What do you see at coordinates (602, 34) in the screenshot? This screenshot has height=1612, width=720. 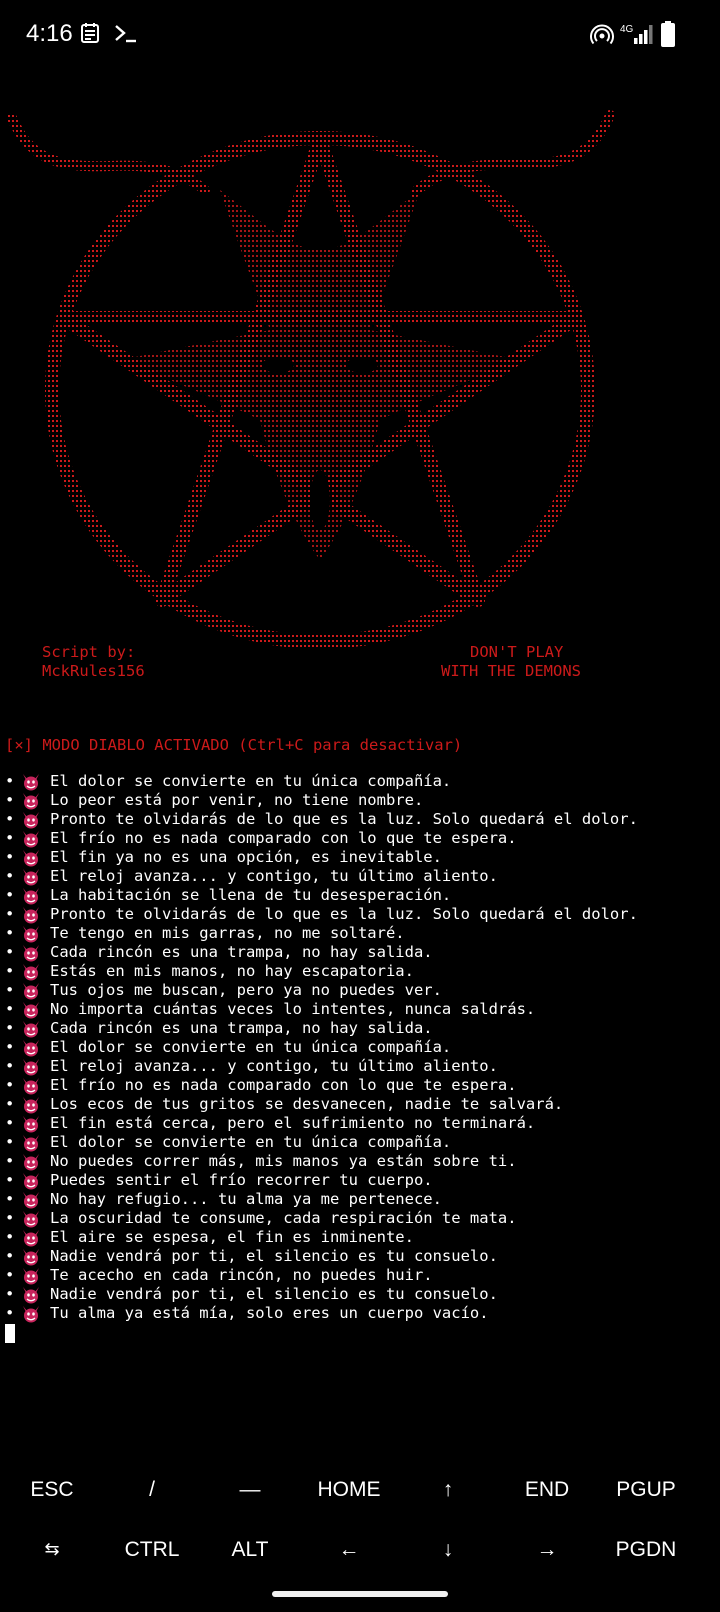 I see `hotspot-icon` at bounding box center [602, 34].